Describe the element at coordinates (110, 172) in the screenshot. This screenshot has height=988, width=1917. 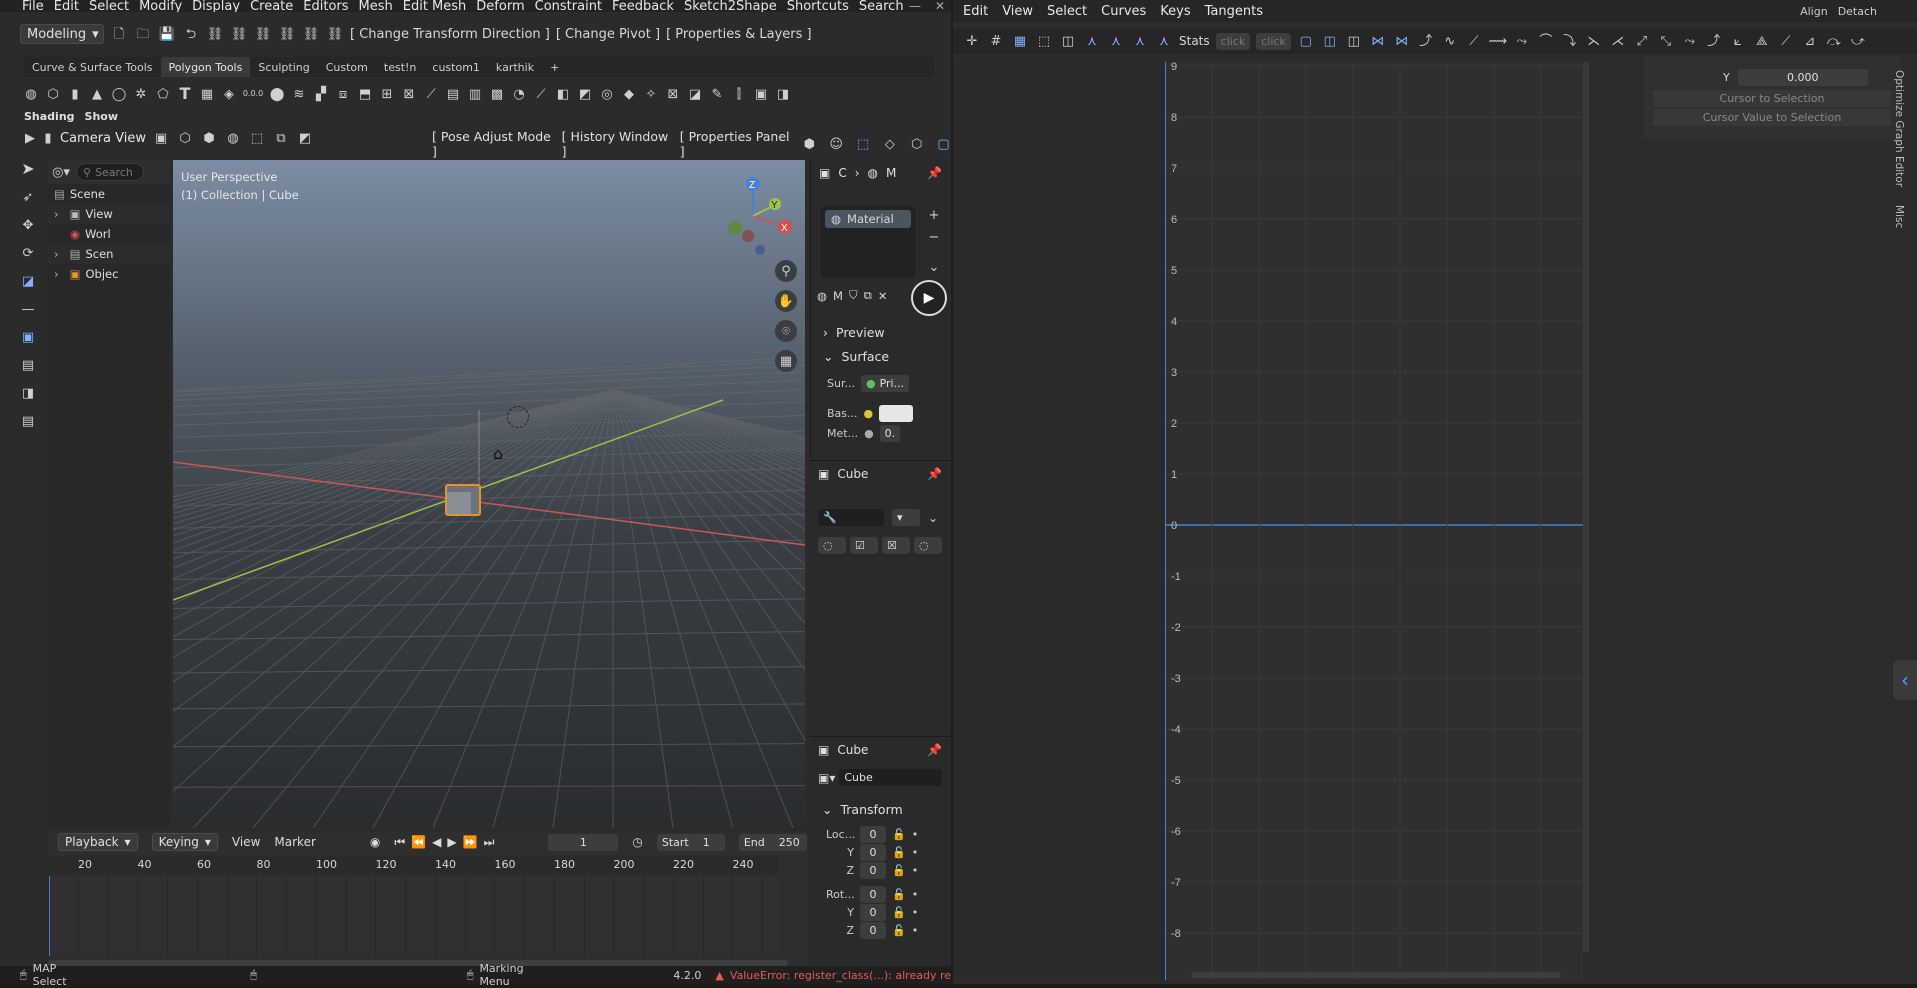
I see `outliner-search-input: ⚲ Search` at that location.